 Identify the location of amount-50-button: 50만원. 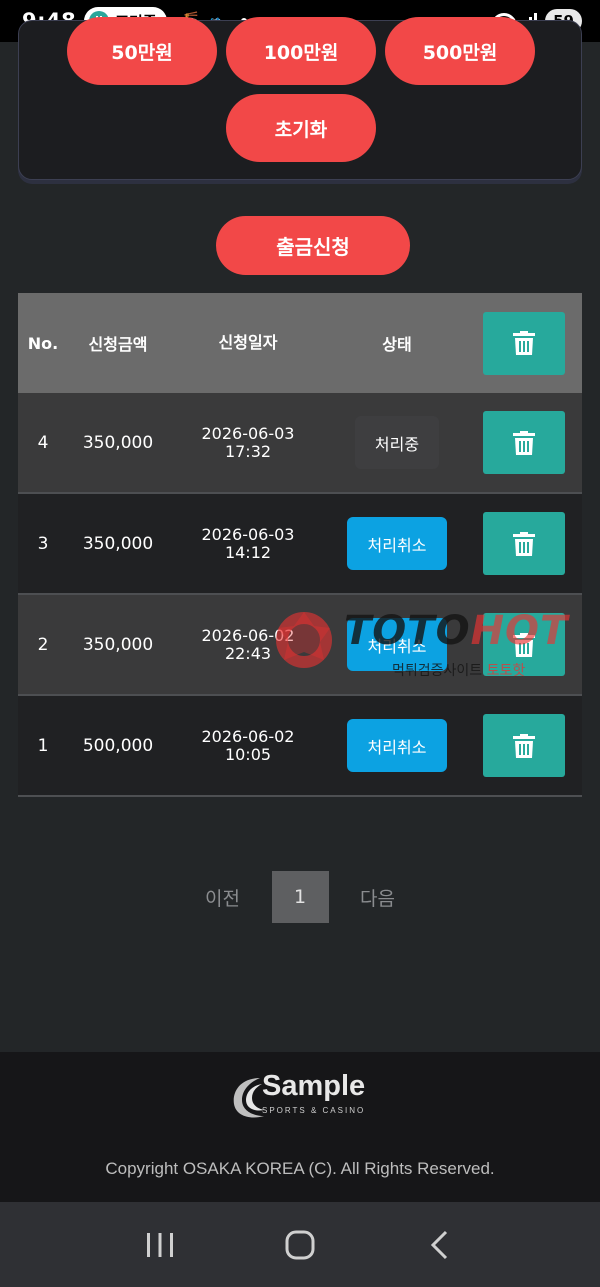
(142, 51).